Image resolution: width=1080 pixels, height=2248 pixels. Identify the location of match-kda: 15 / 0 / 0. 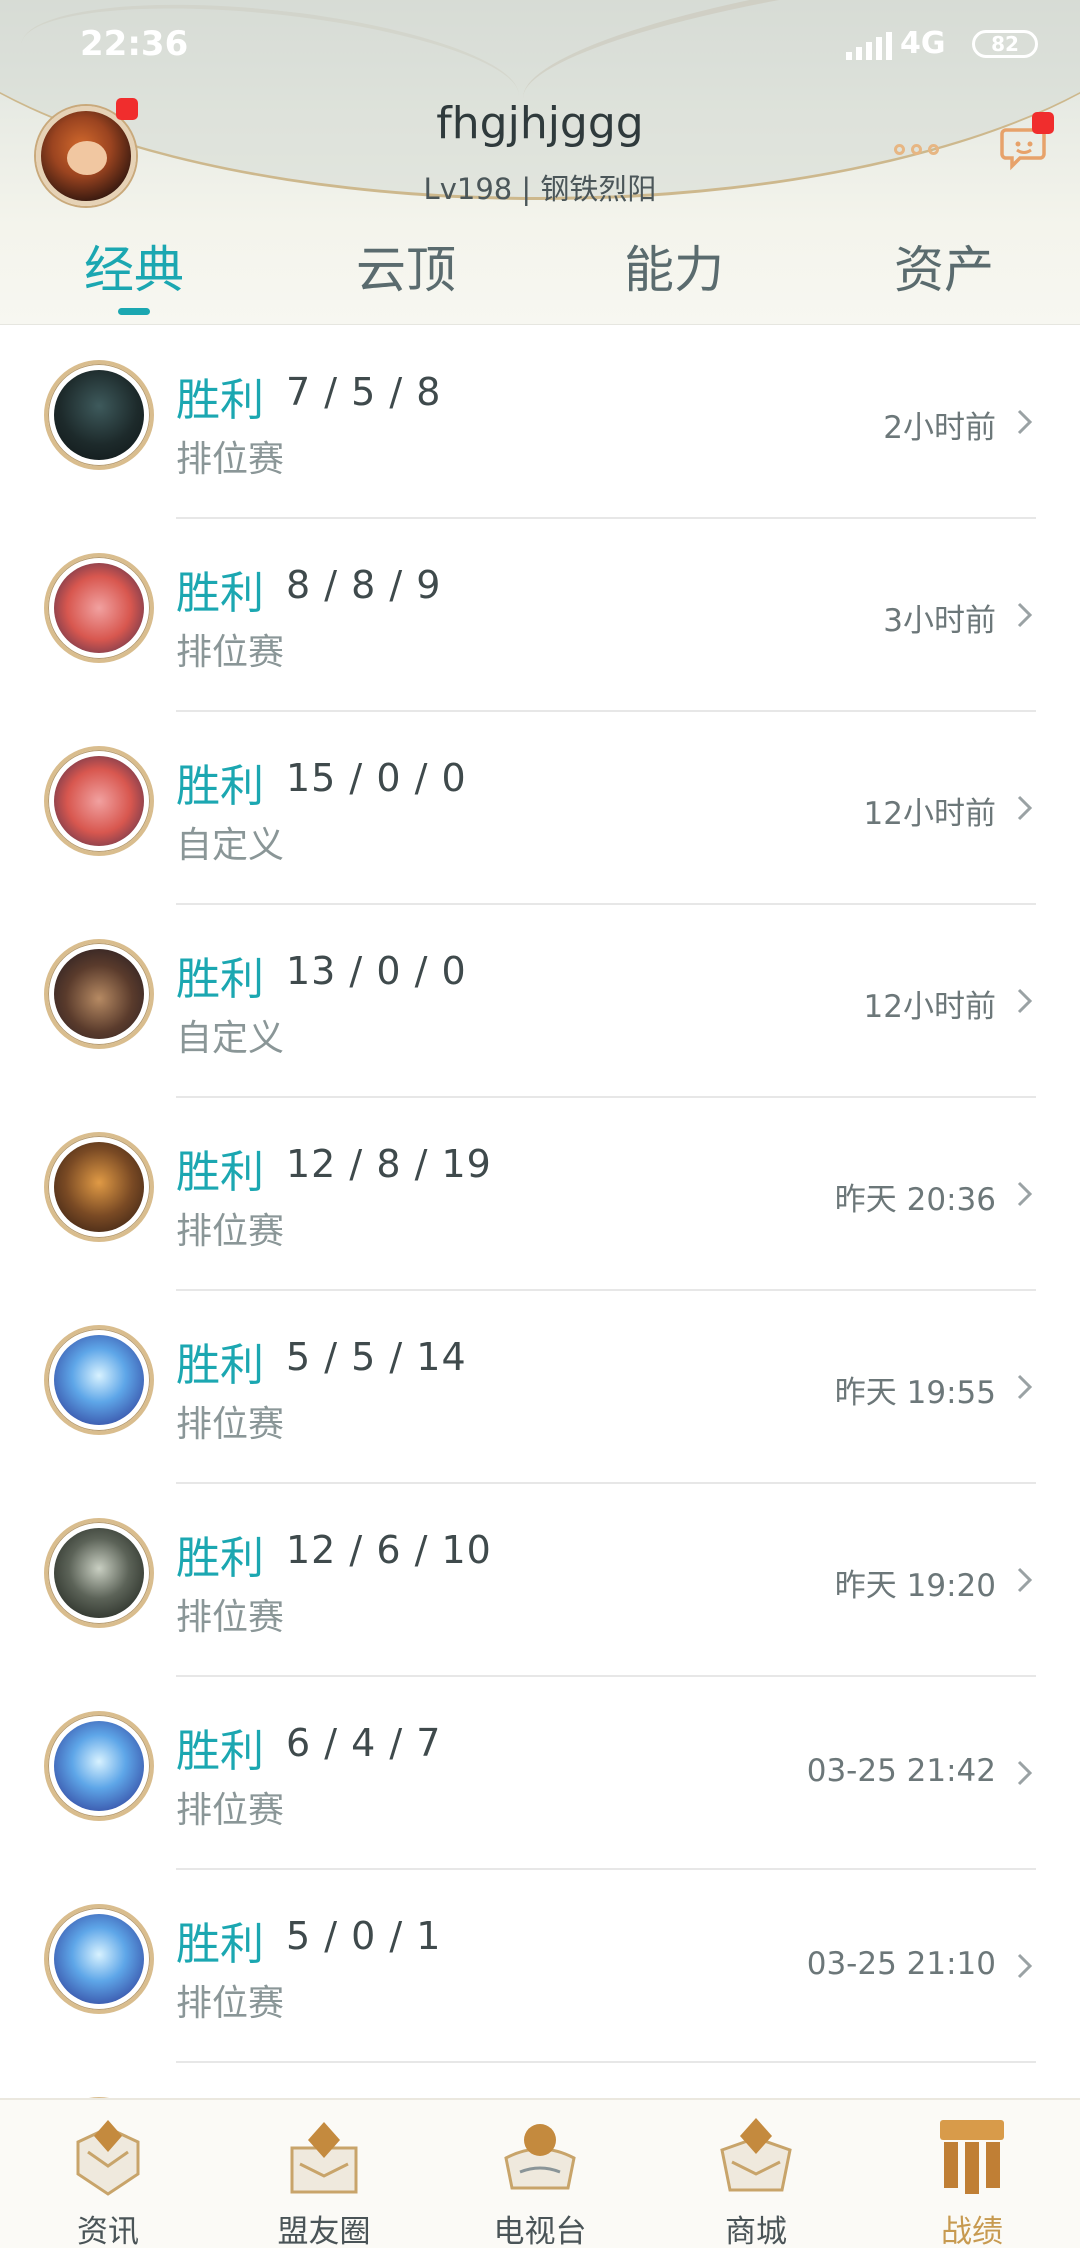
(376, 778).